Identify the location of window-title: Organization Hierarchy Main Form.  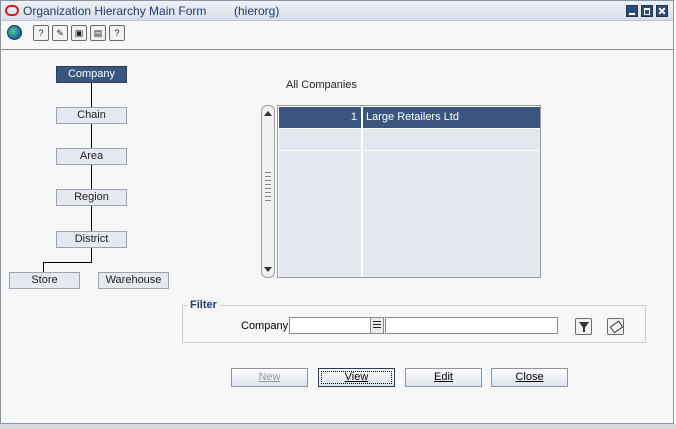
(115, 11).